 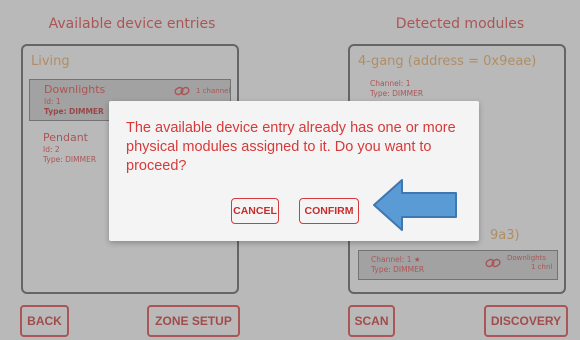 I want to click on cancel-button: CANCEL, so click(x=255, y=211).